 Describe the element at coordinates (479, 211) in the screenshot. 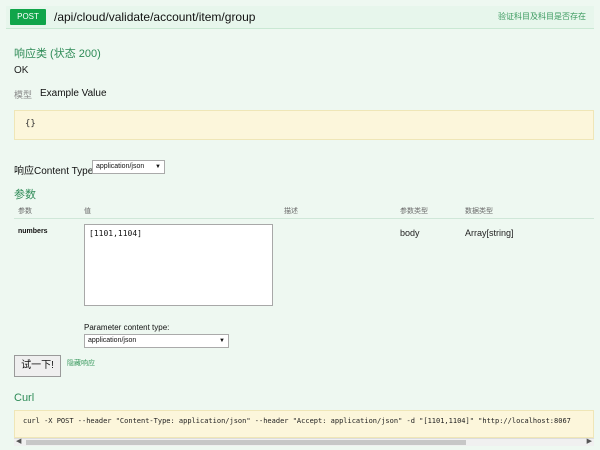

I see `col-header-data-type: 数据类型` at that location.